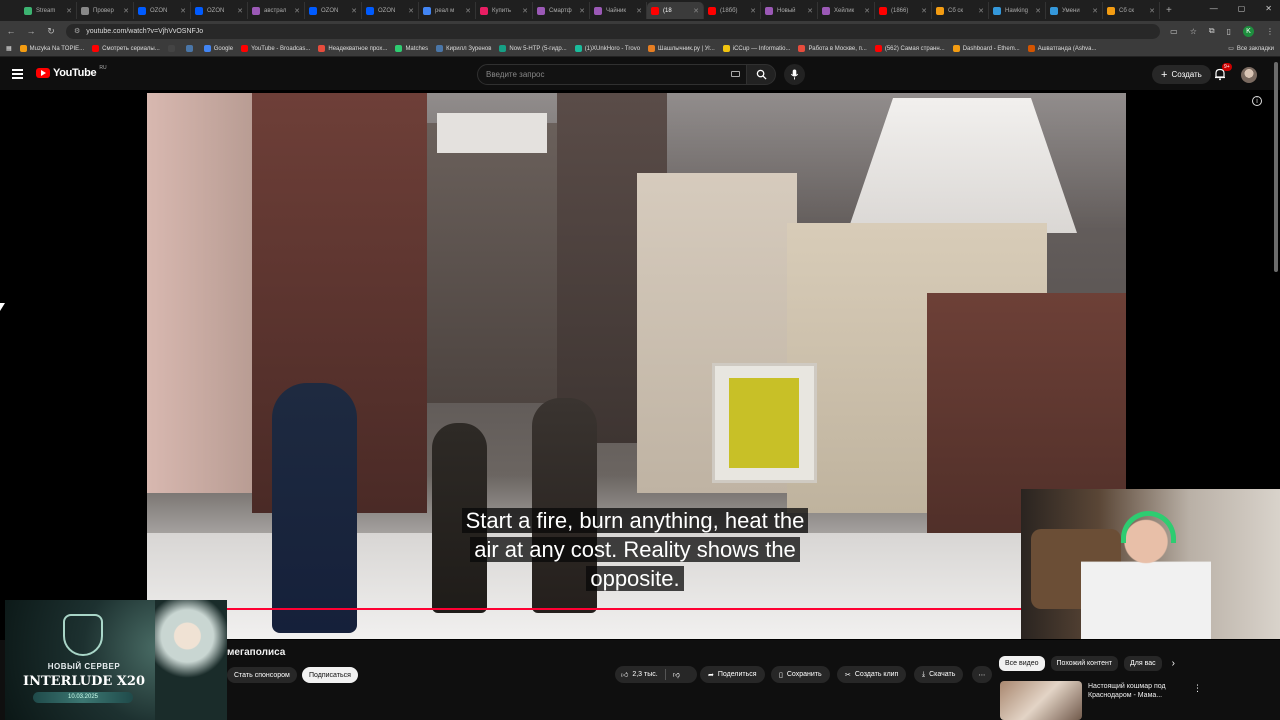  Describe the element at coordinates (675, 10) in the screenshot. I see `browser-tab: (18 ✕` at that location.